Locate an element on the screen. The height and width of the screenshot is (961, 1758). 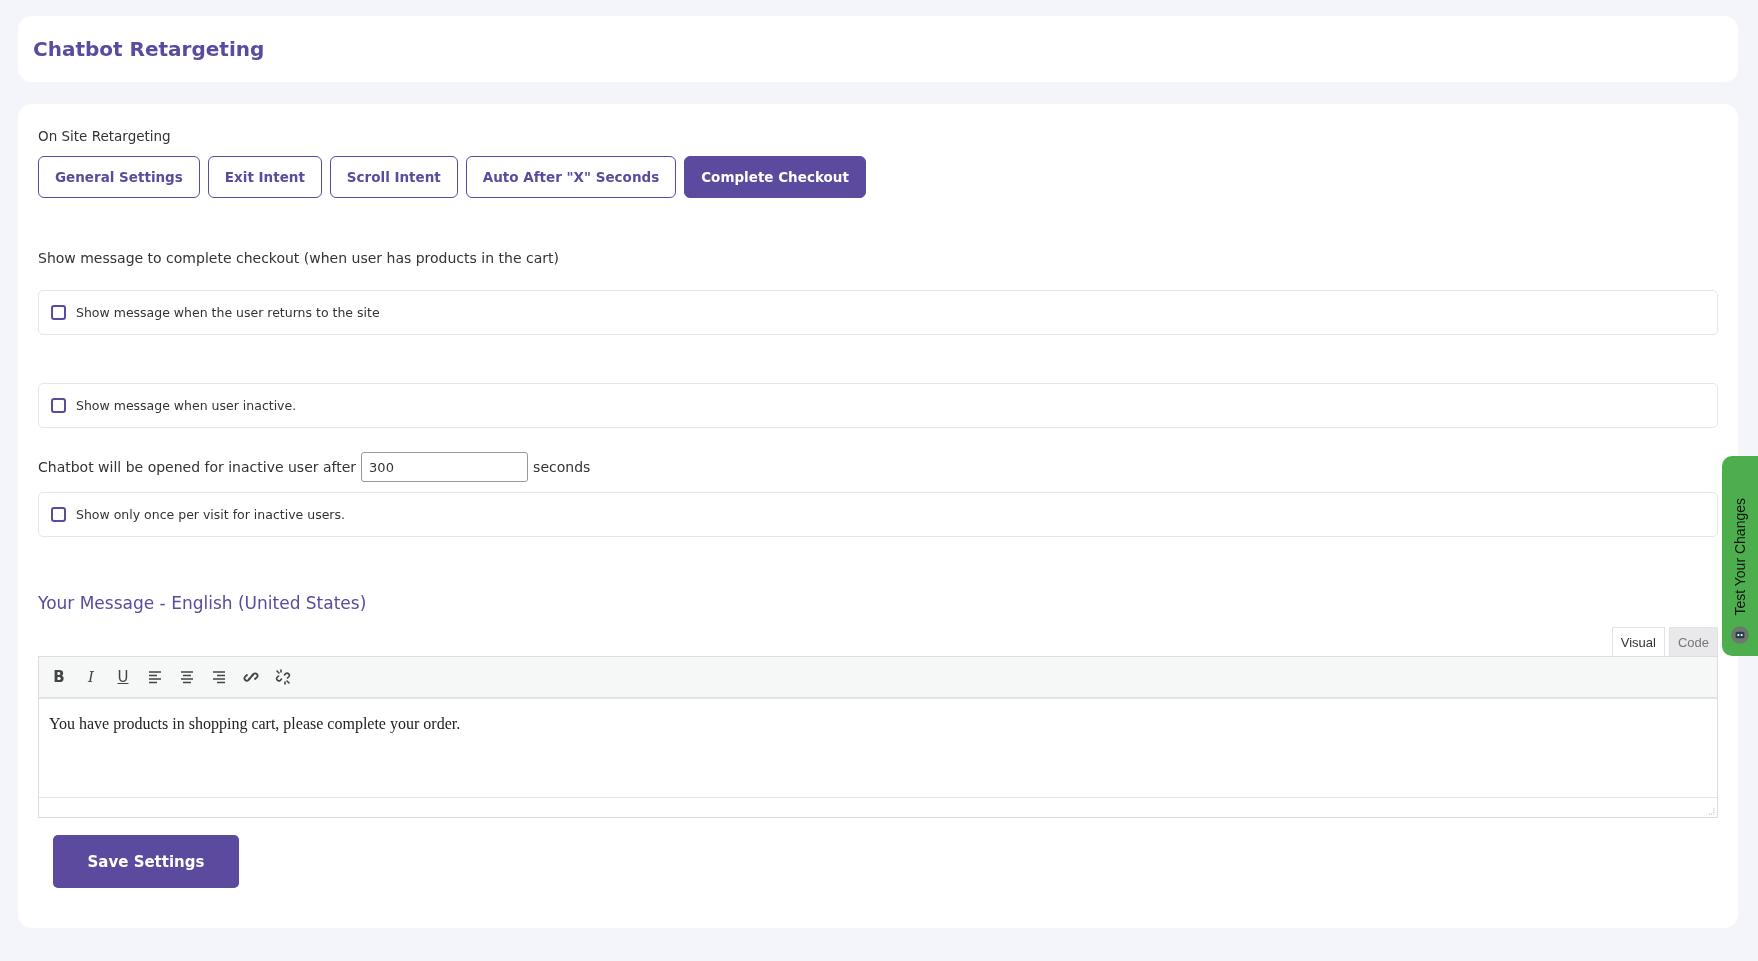
link-icon is located at coordinates (251, 677).